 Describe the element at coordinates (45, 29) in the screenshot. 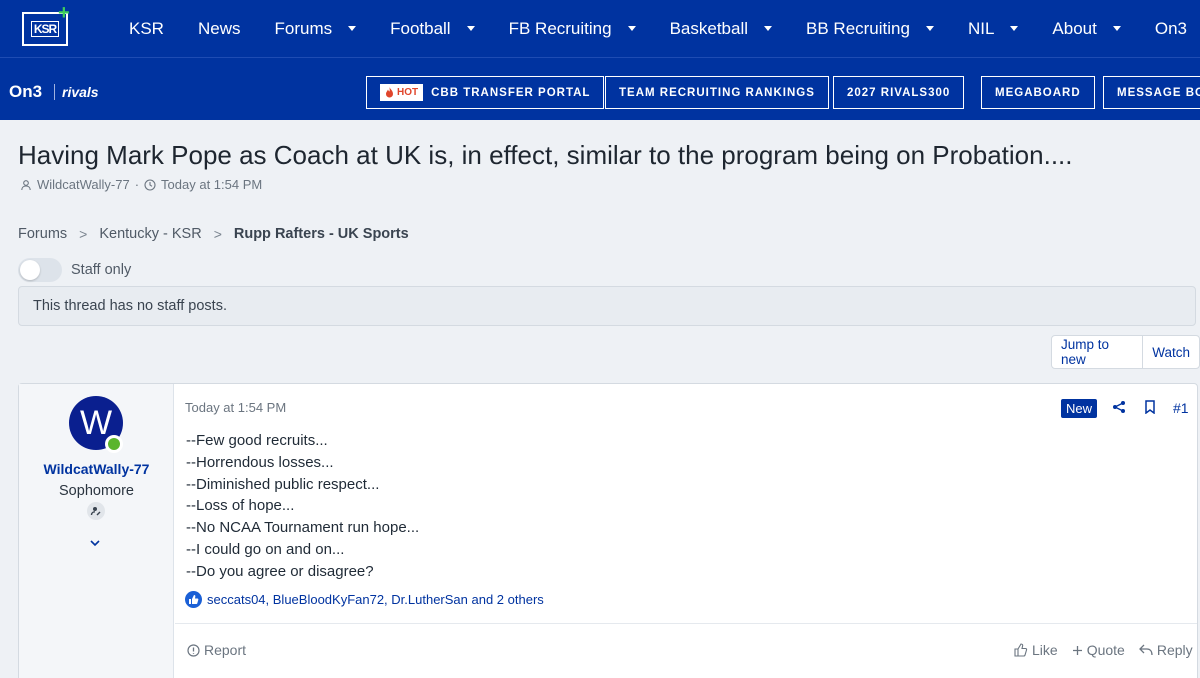

I see `logo-text: KSR` at that location.